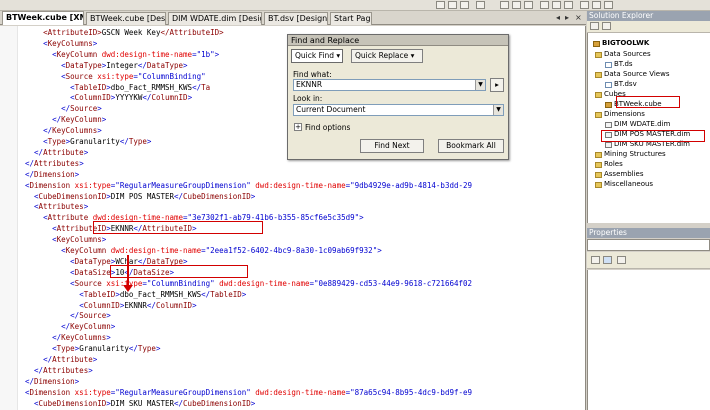  Describe the element at coordinates (296, 18) in the screenshot. I see `tab-bt-dsv-design: BT.dsv [Design]` at that location.